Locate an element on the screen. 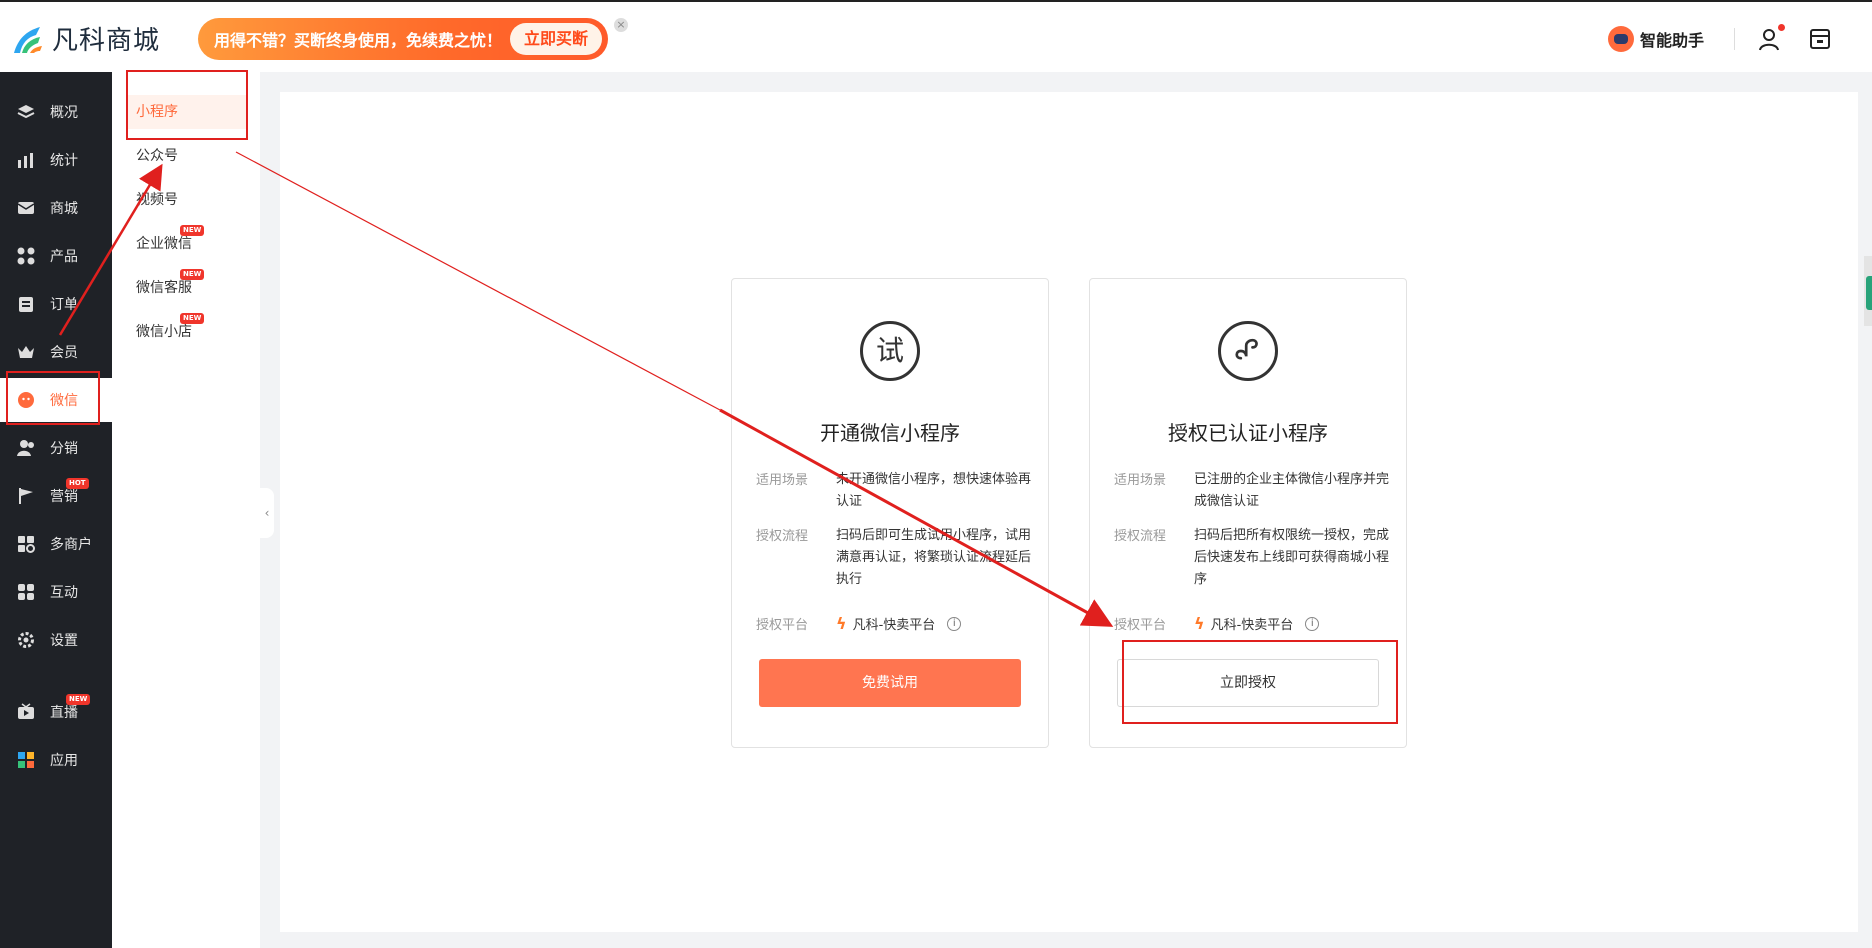 The width and height of the screenshot is (1872, 948). tv-icon is located at coordinates (26, 711).